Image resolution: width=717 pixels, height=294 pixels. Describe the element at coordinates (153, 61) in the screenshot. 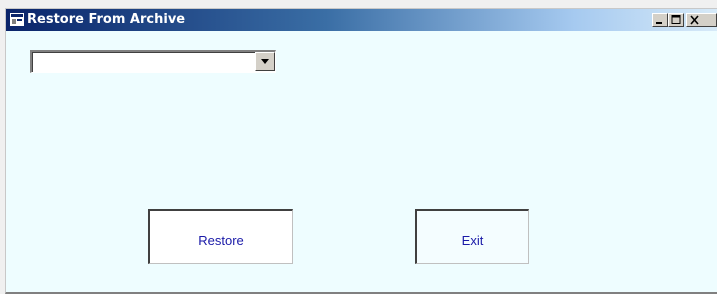

I see `archive-select-combobox` at that location.